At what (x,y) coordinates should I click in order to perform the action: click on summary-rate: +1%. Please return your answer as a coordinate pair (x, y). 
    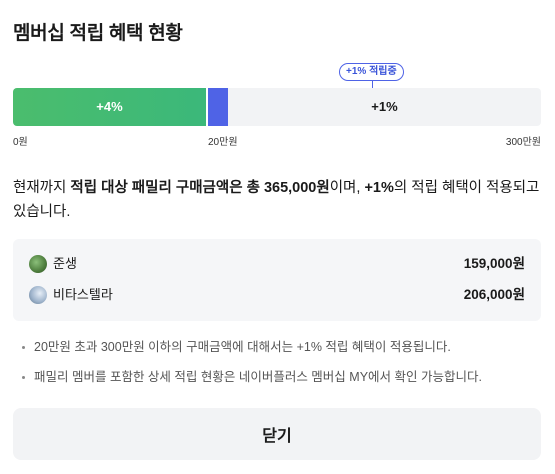
    Looking at the image, I should click on (379, 188).